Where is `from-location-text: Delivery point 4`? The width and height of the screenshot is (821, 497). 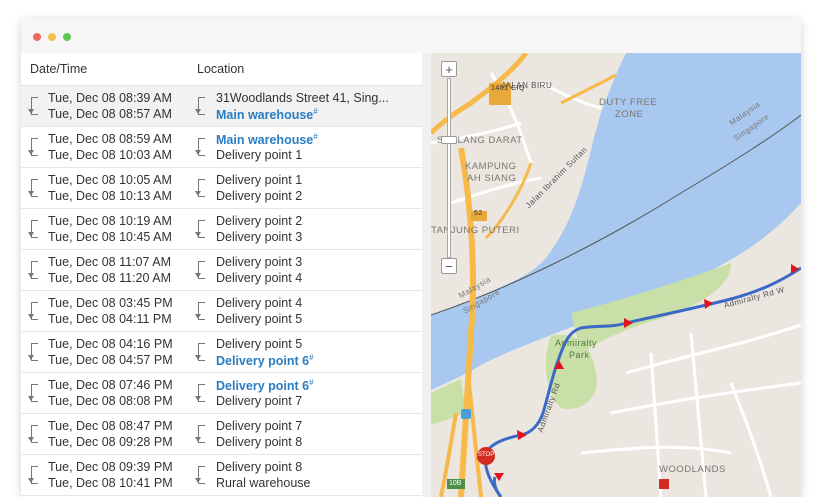
from-location-text: Delivery point 4 is located at coordinates (259, 303).